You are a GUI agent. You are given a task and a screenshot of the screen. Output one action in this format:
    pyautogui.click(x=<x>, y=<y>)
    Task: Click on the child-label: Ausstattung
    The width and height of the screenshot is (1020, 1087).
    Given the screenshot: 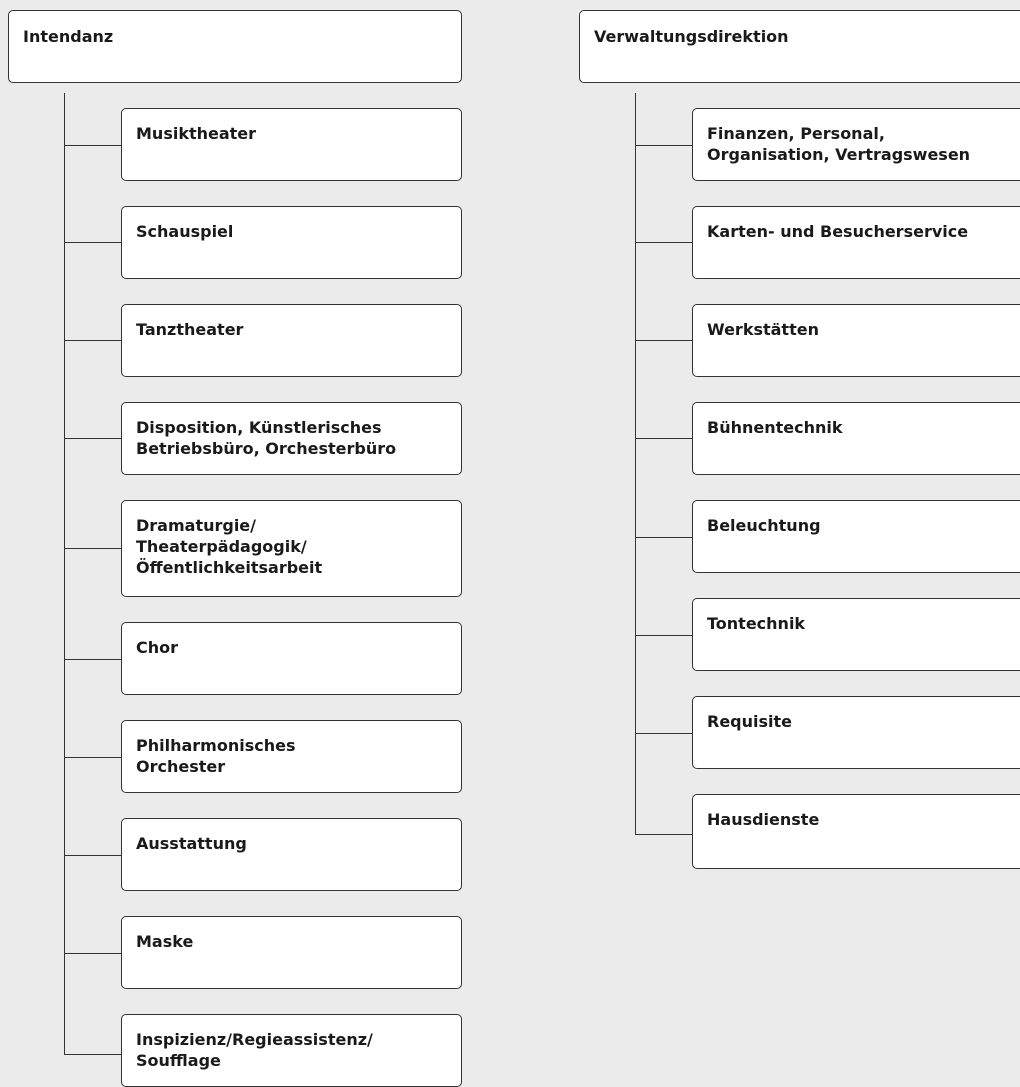 What is the action you would take?
    pyautogui.click(x=191, y=843)
    